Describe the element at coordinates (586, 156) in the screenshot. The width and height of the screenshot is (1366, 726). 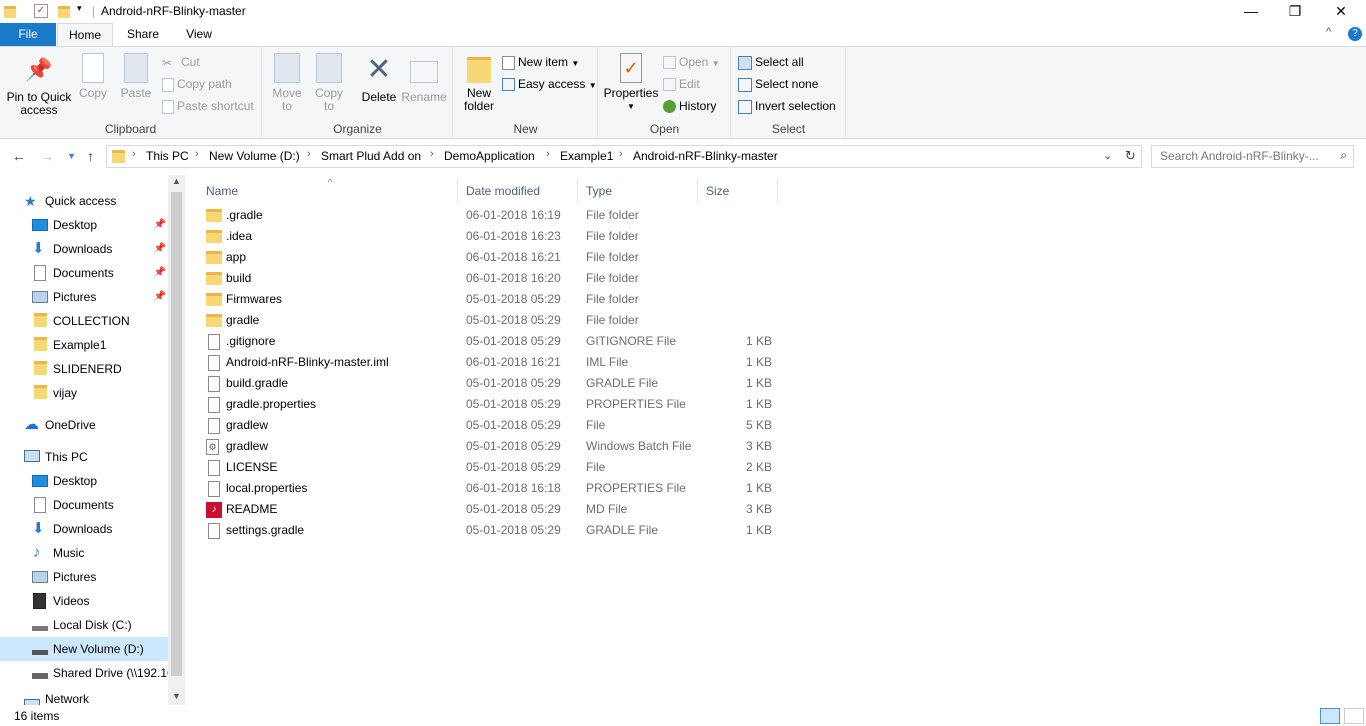
I see `breadcrumb-example1: Example1` at that location.